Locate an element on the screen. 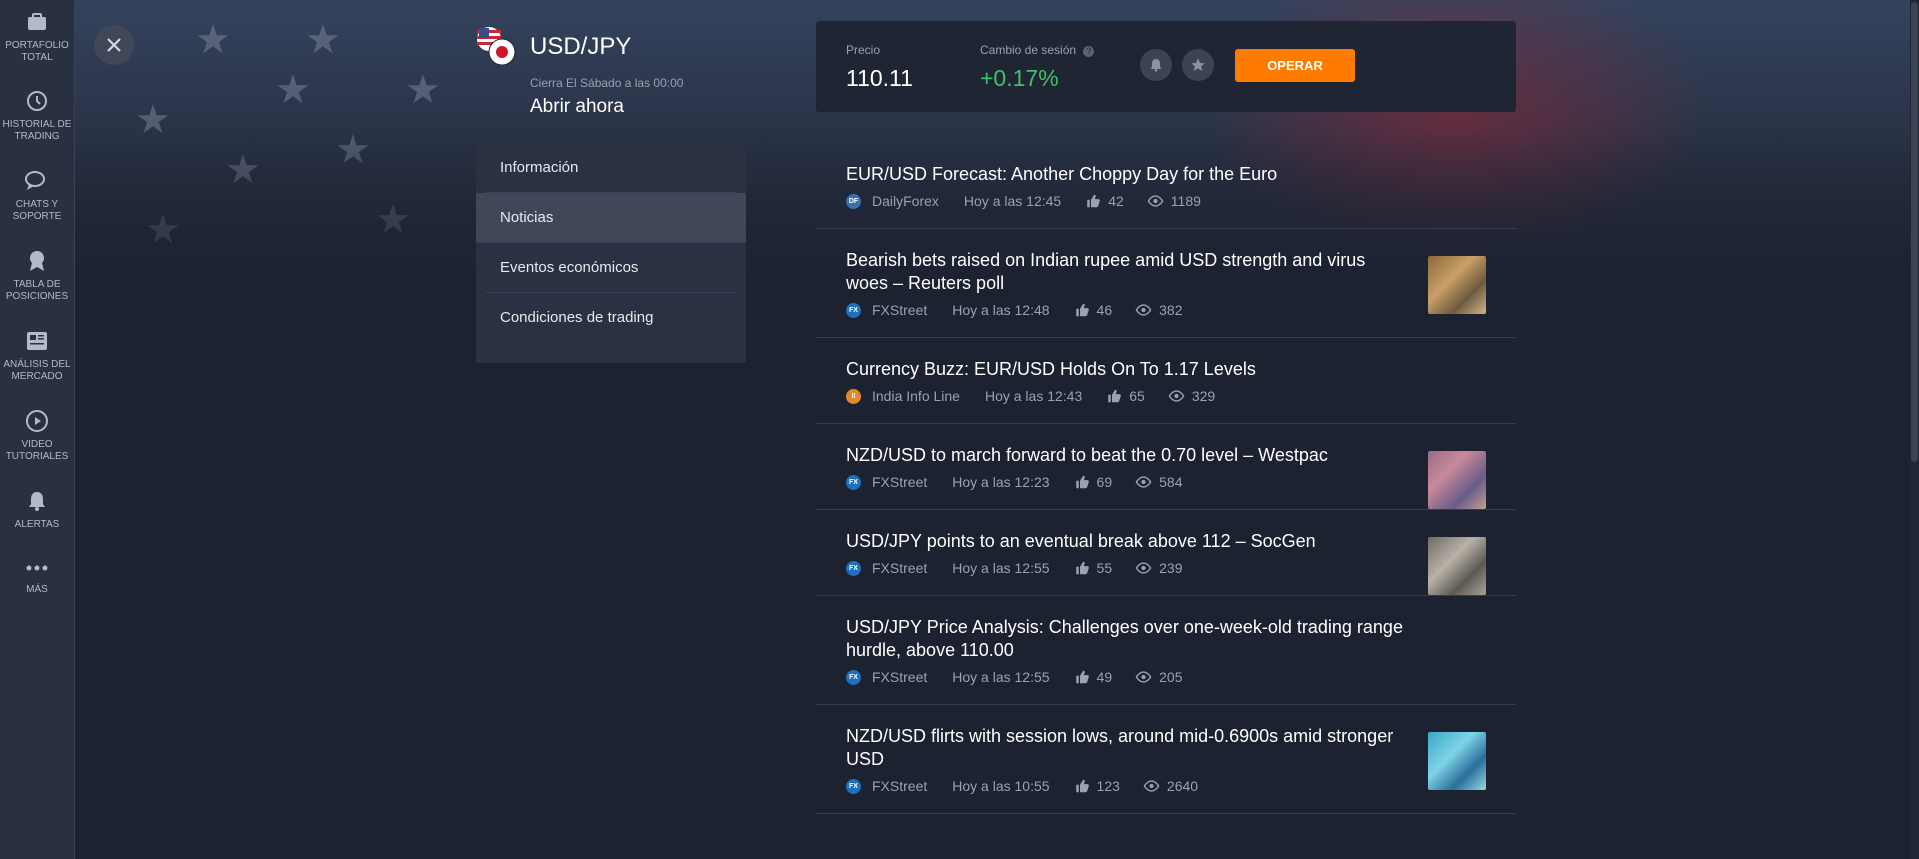  news-time: Hoy a las 12:48 is located at coordinates (1001, 310).